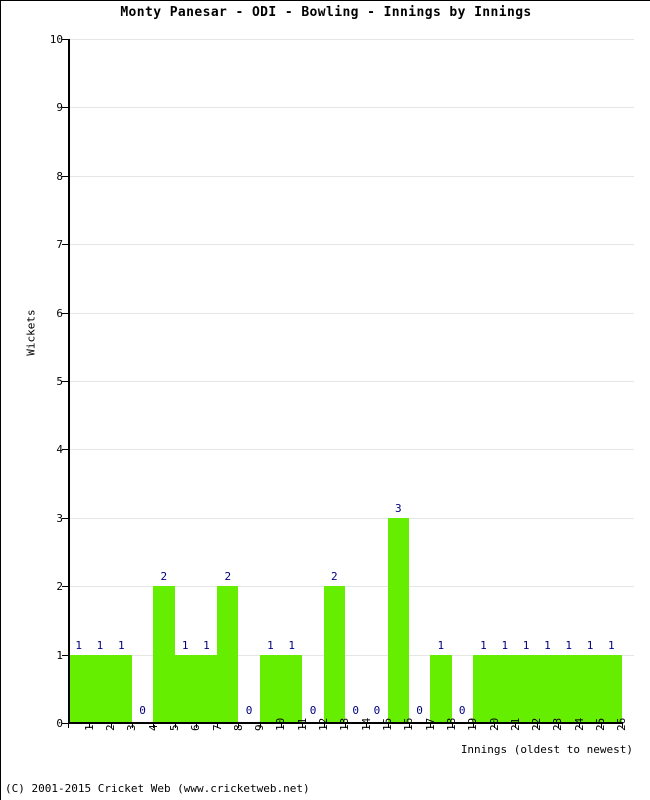  What do you see at coordinates (281, 724) in the screenshot?
I see `x-axis-tick-label: 10` at bounding box center [281, 724].